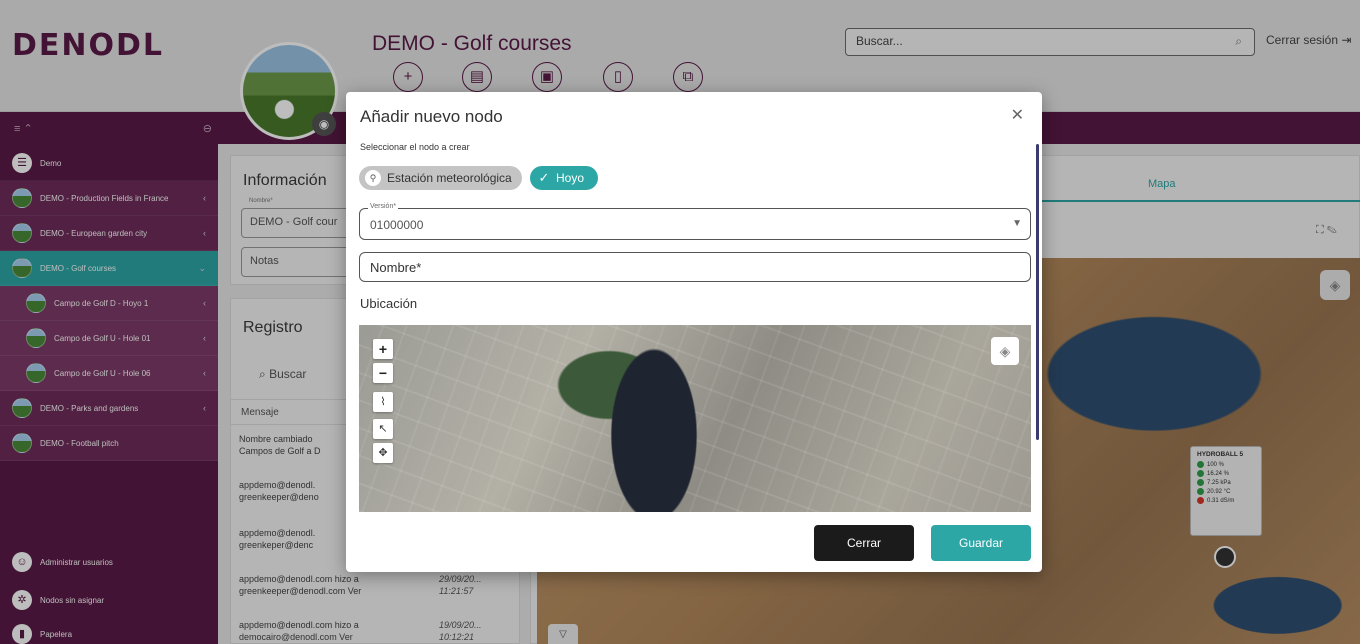  What do you see at coordinates (396, 267) in the screenshot?
I see `name-placeholder: Nombre*` at bounding box center [396, 267].